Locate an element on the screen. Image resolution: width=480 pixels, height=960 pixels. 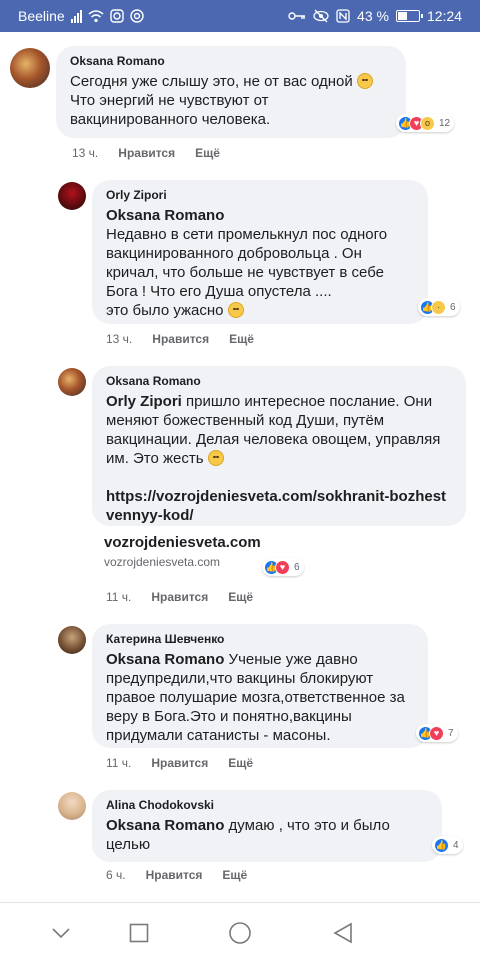
reaction-summary: 👍 4 is located at coordinates (447, 845).